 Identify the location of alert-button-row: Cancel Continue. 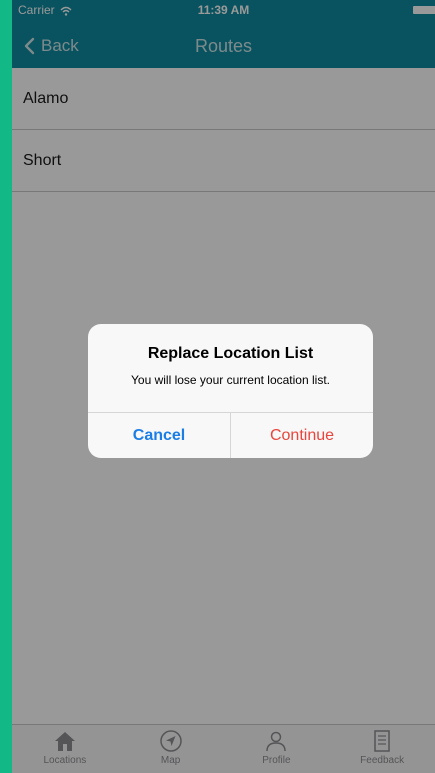
(230, 435).